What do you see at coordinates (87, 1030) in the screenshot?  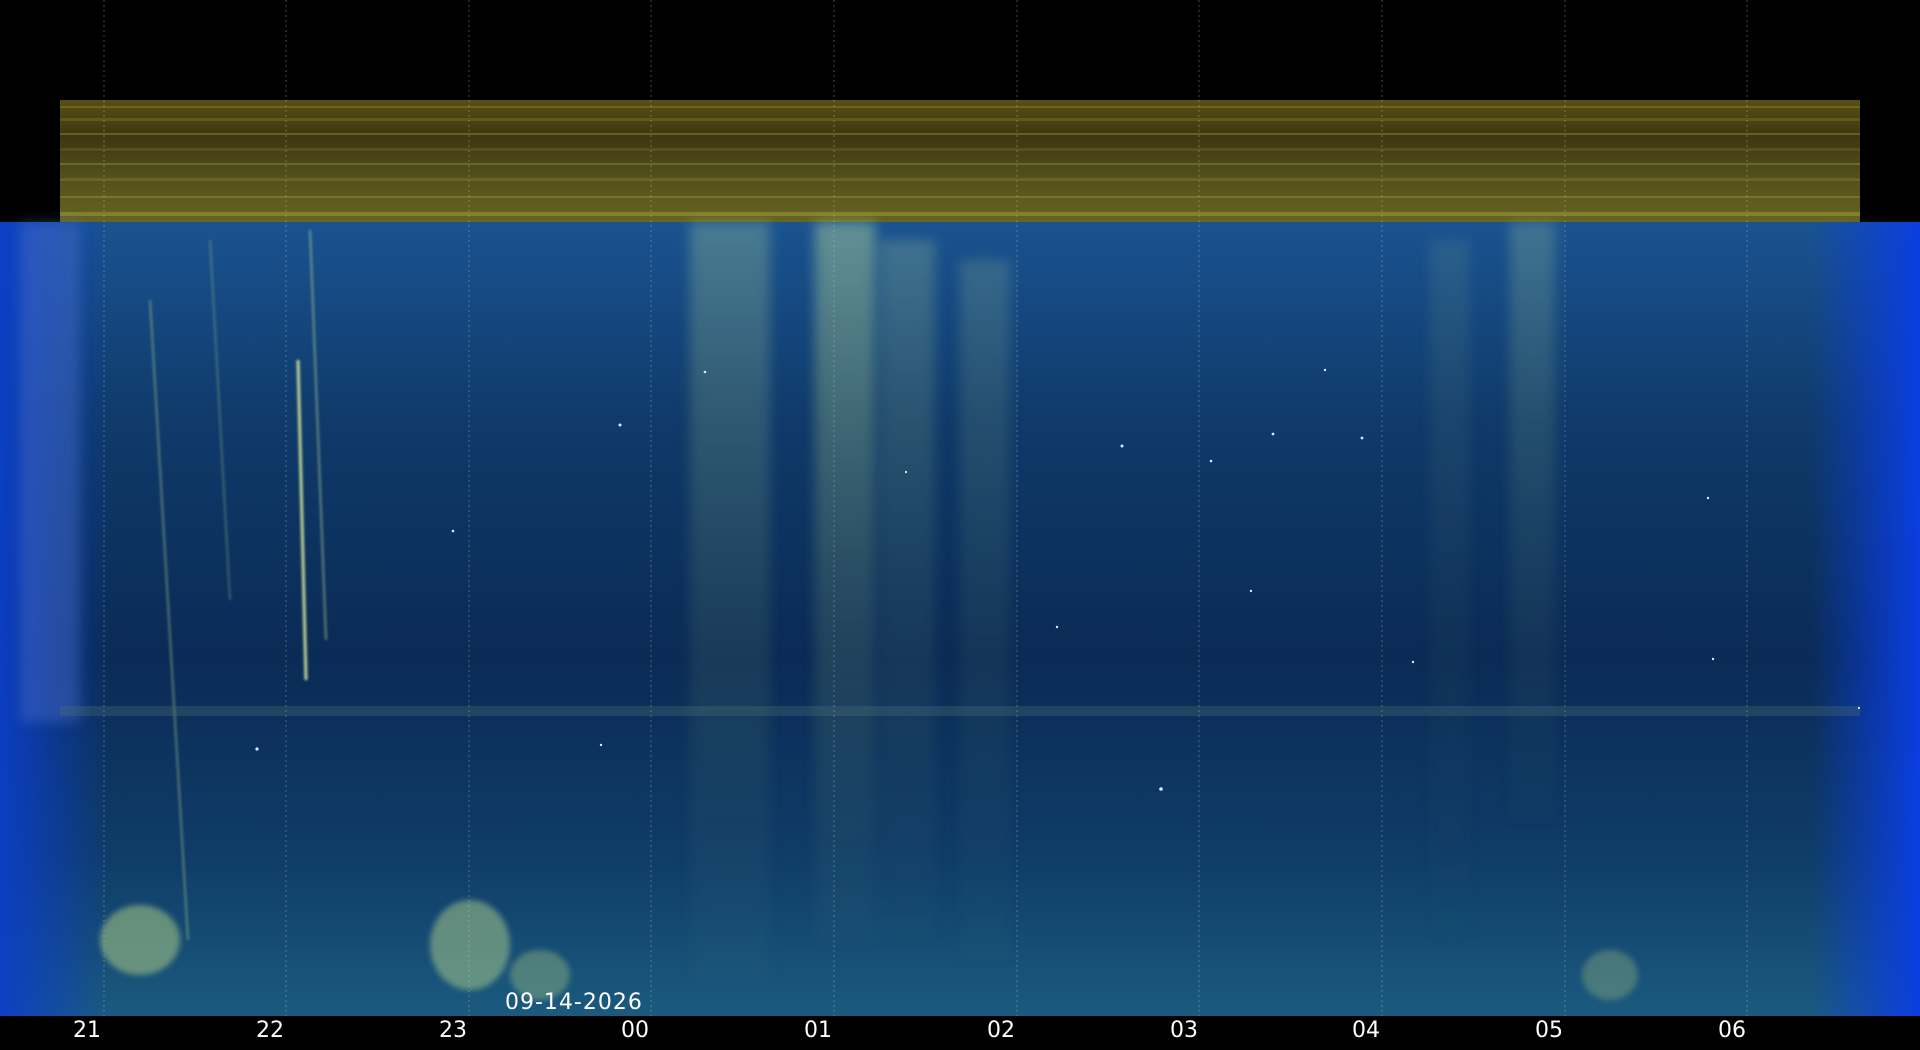 I see `hour-label: 21` at bounding box center [87, 1030].